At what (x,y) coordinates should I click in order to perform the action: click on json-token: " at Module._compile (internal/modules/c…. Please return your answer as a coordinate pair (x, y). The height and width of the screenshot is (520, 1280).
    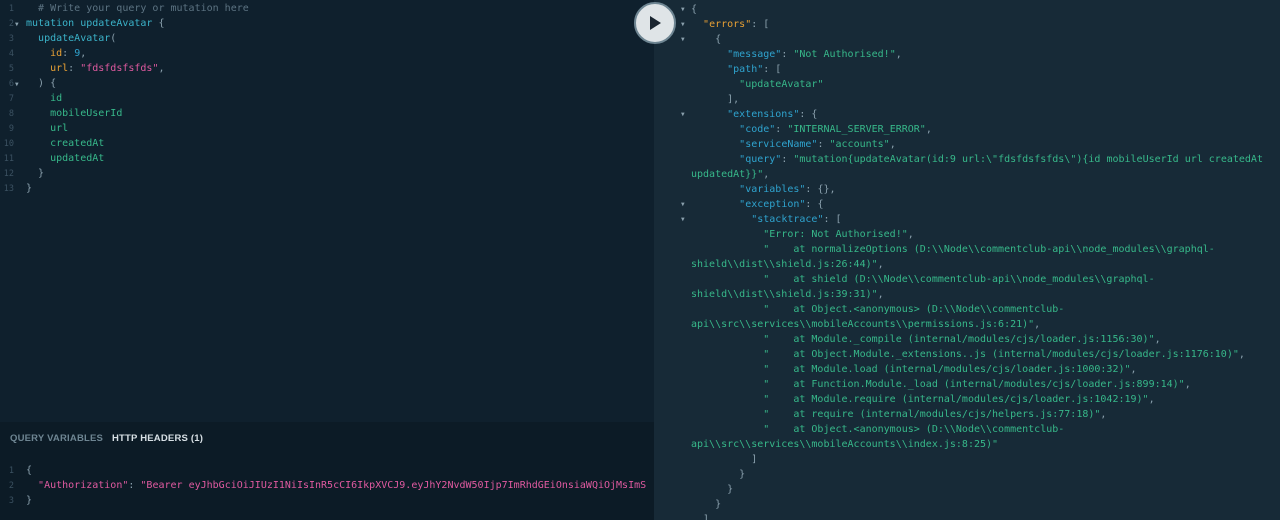
    Looking at the image, I should click on (959, 339).